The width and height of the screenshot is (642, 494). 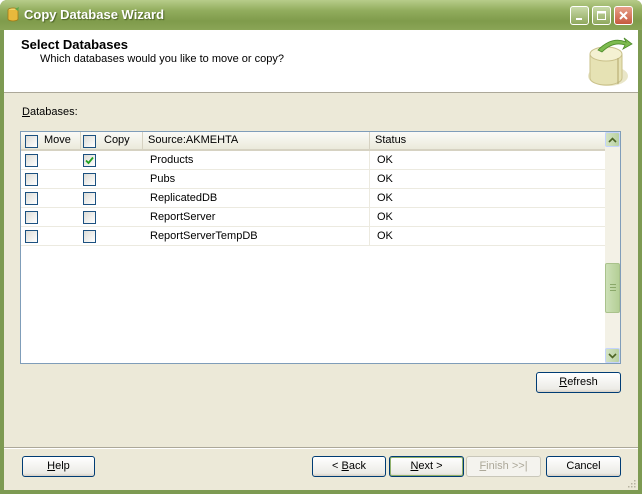 I want to click on size-grip-icon, so click(x=631, y=483).